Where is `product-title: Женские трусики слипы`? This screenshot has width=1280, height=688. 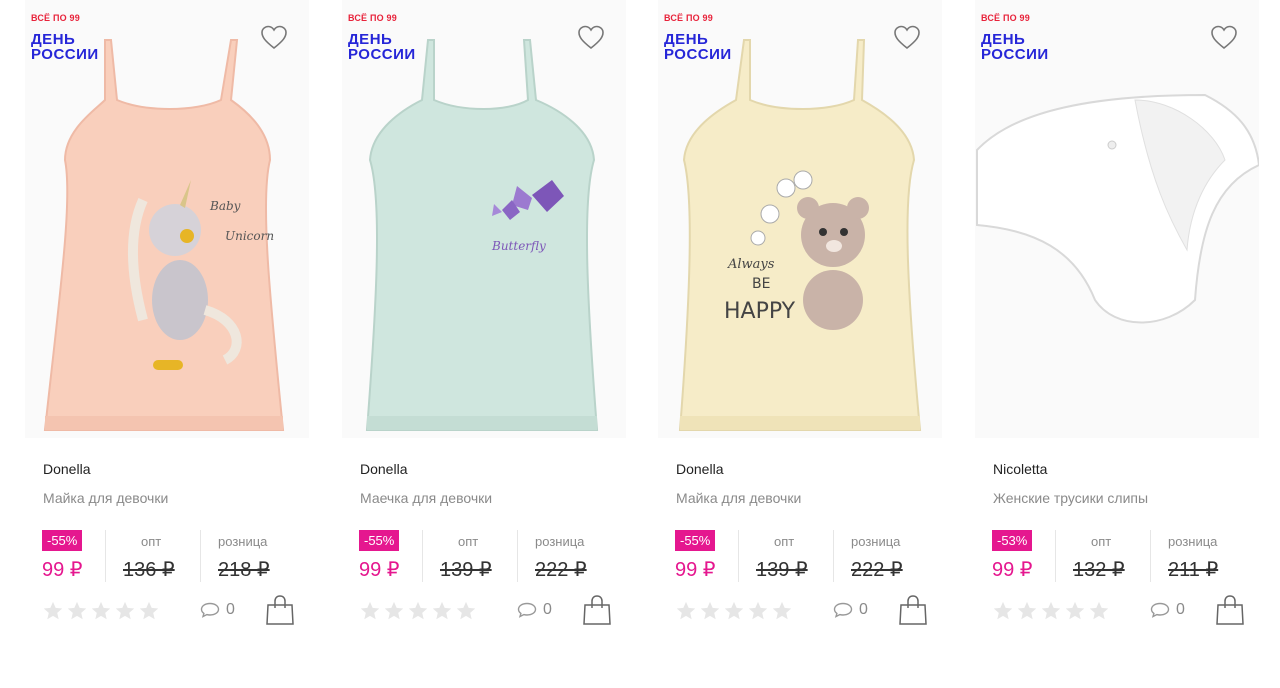
product-title: Женские трусики слипы is located at coordinates (1070, 498).